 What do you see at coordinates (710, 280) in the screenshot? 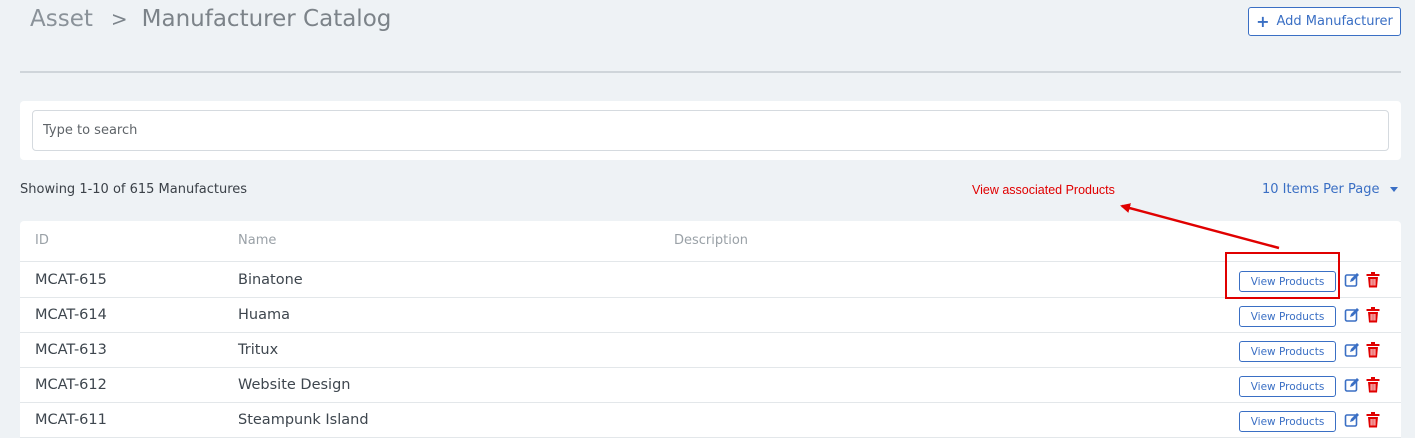
I see `table-row: MCAT-615 Binatone View Products` at bounding box center [710, 280].